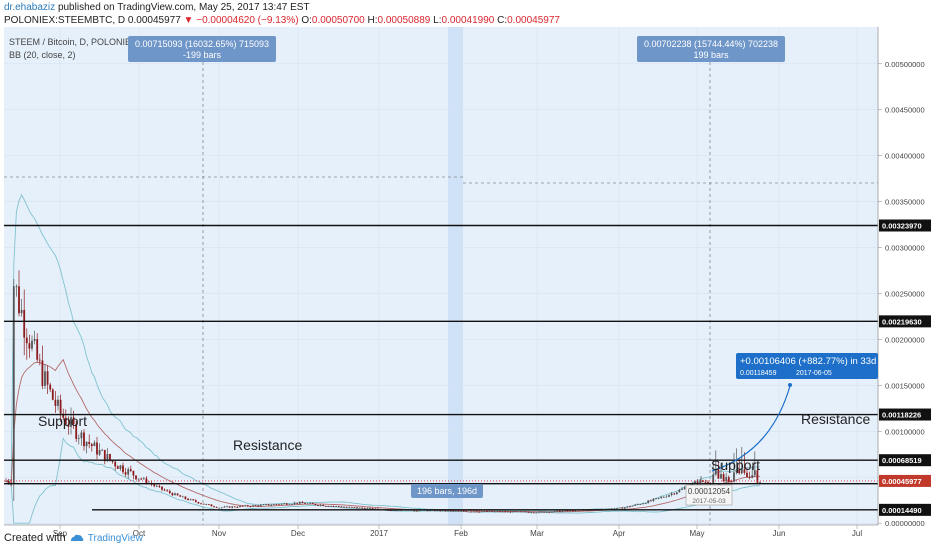 This screenshot has height=550, width=932. Describe the element at coordinates (808, 361) in the screenshot. I see `projection-line1: +0.00106406 (+882.77%) in 33d` at that location.